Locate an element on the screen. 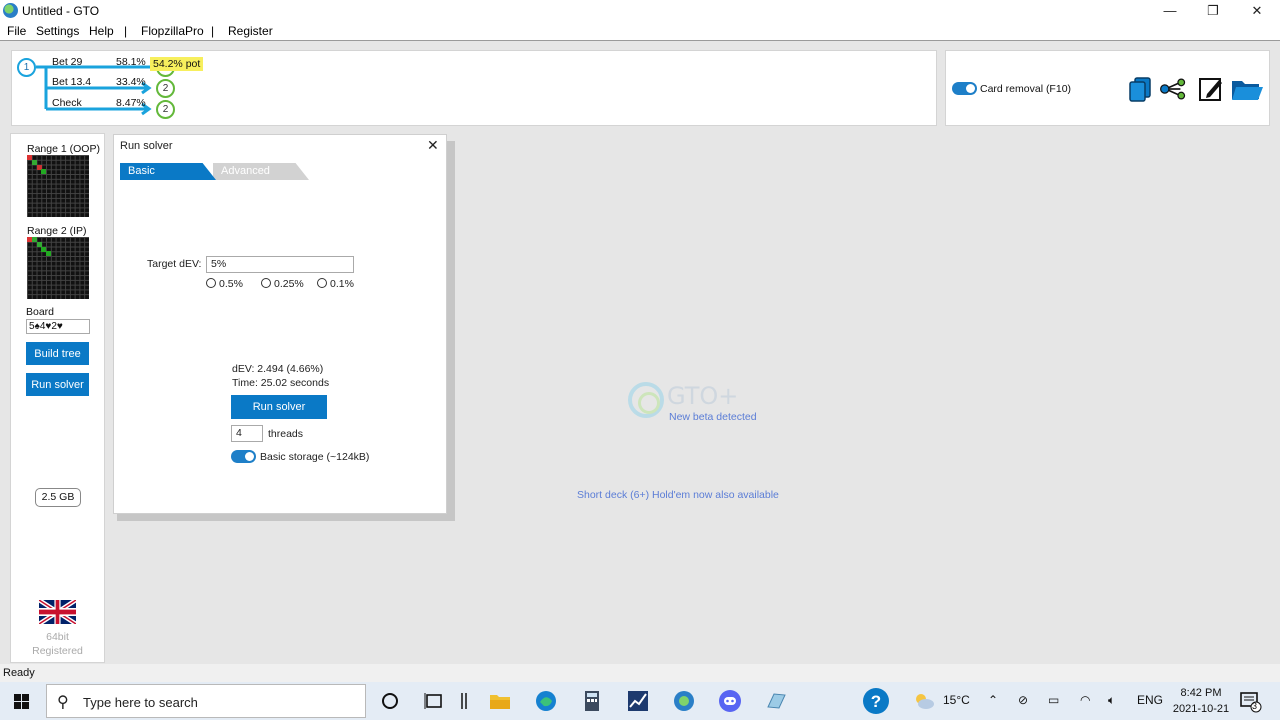  window-title: Untitled - GTO is located at coordinates (61, 11).